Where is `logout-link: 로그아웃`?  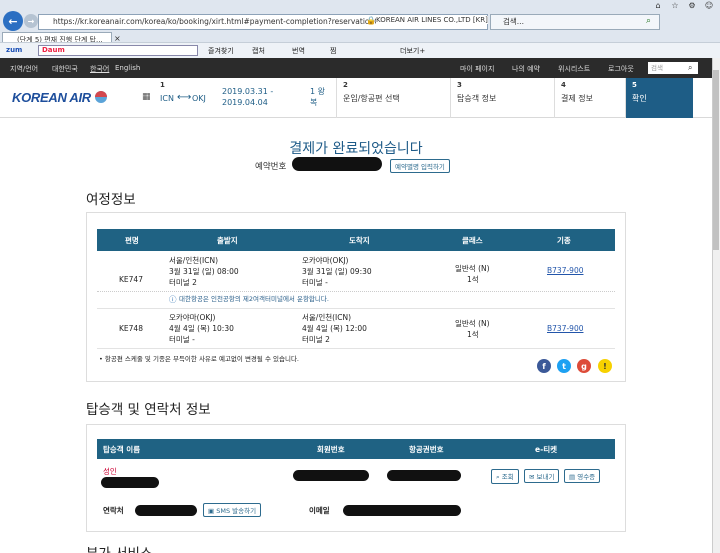 logout-link: 로그아웃 is located at coordinates (621, 69).